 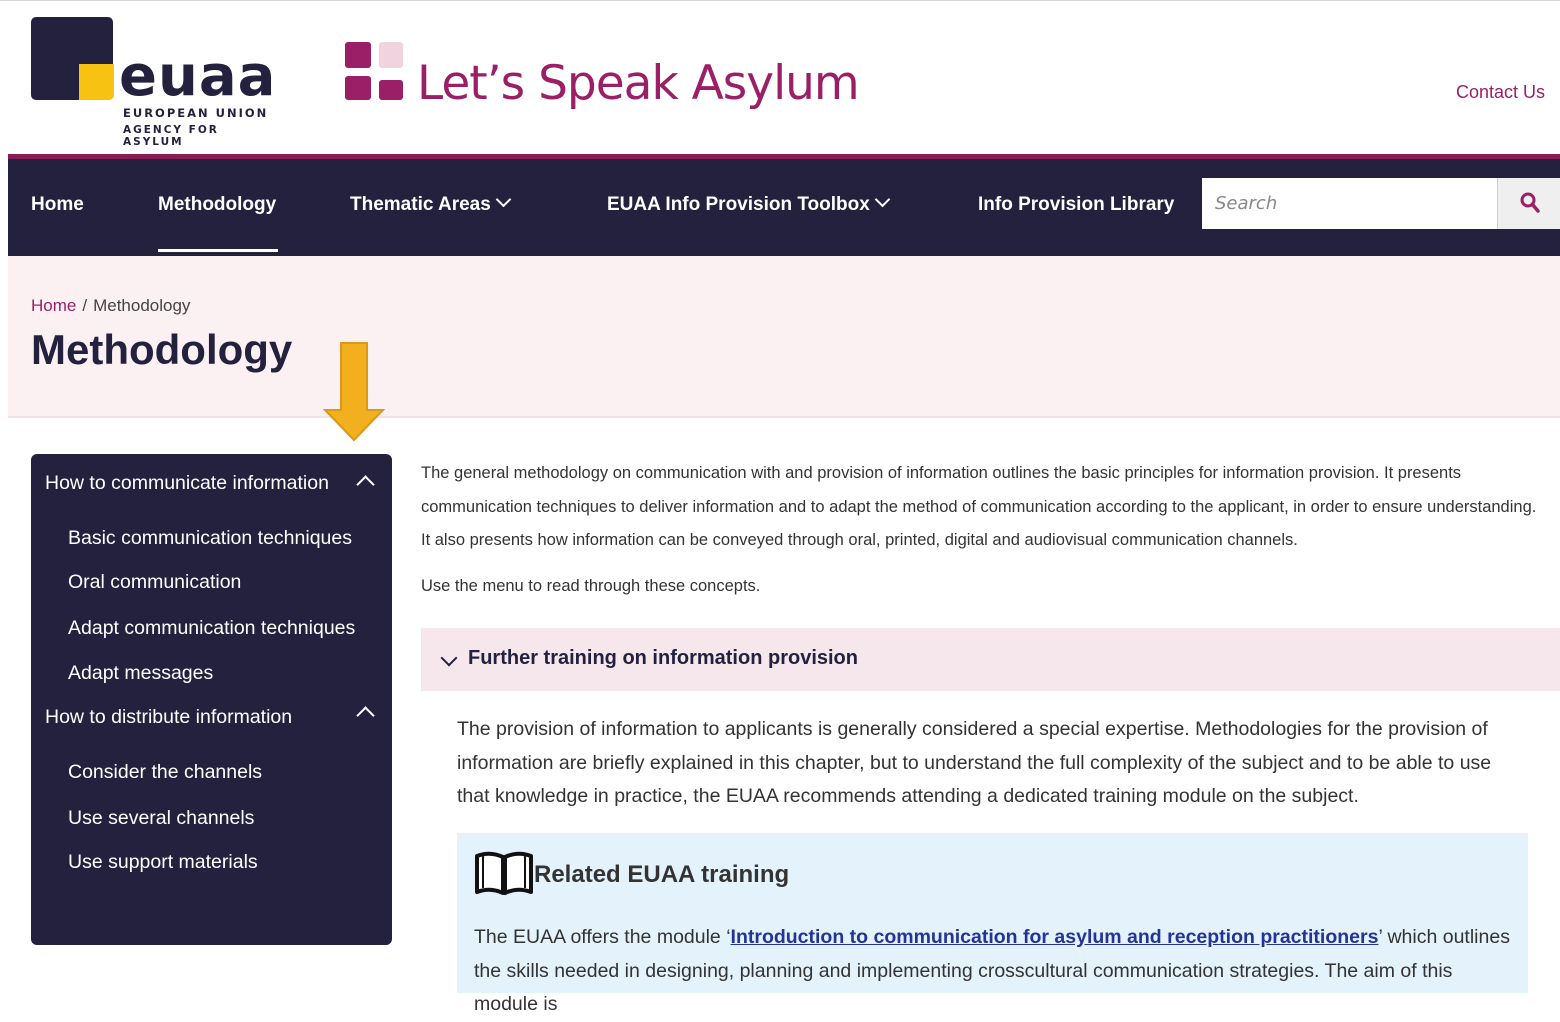 I want to click on contact-us-link: Contact Us, so click(x=1500, y=92).